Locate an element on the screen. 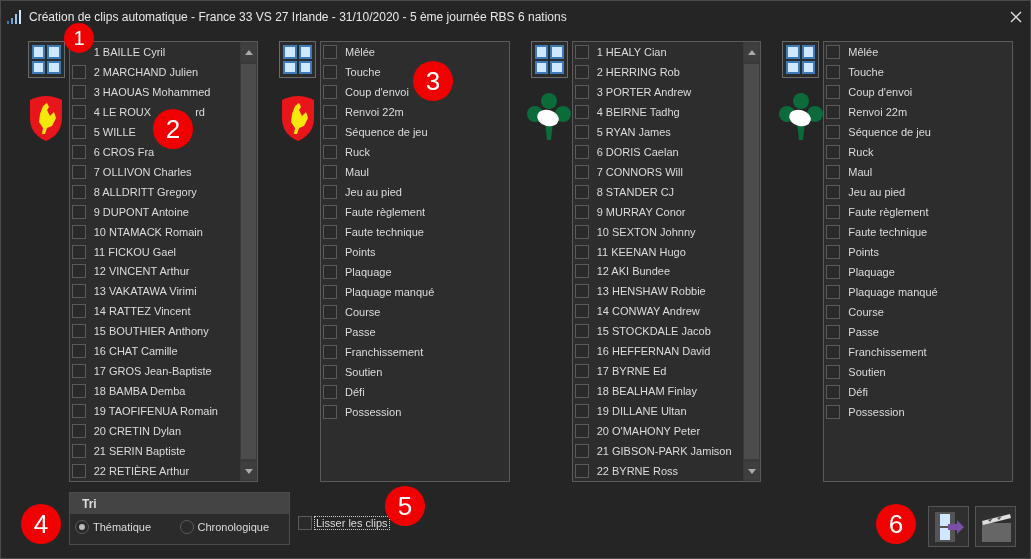 This screenshot has width=1031, height=559. list-item-label: 22 RETIÈRE Arthur is located at coordinates (141, 471).